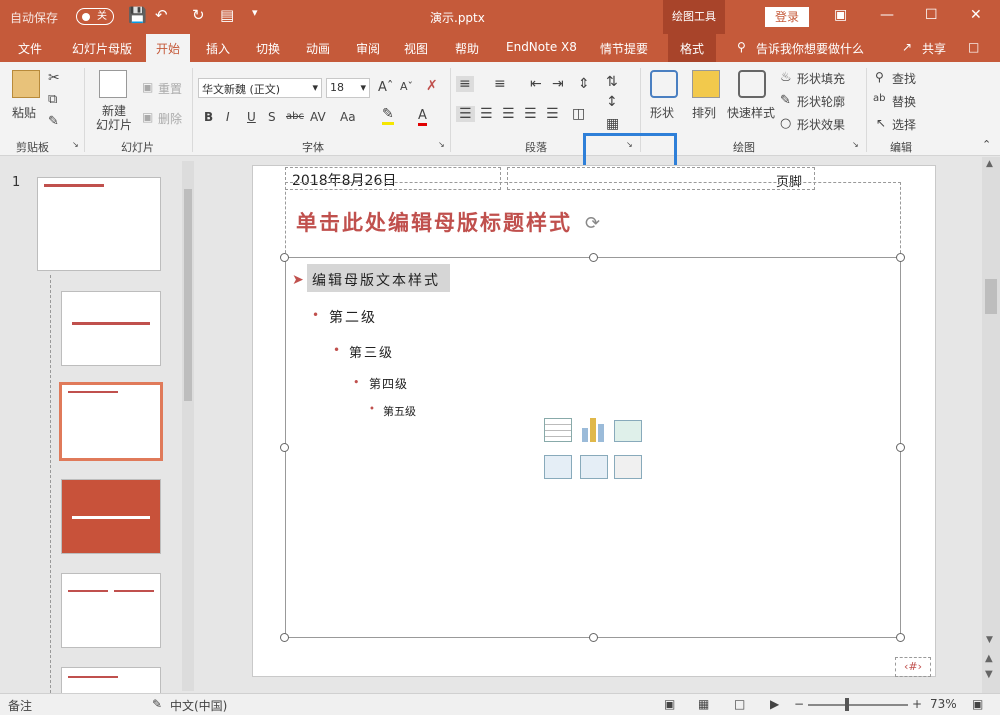 Image resolution: width=1000 pixels, height=715 pixels. I want to click on tab-help: 帮助, so click(467, 48).